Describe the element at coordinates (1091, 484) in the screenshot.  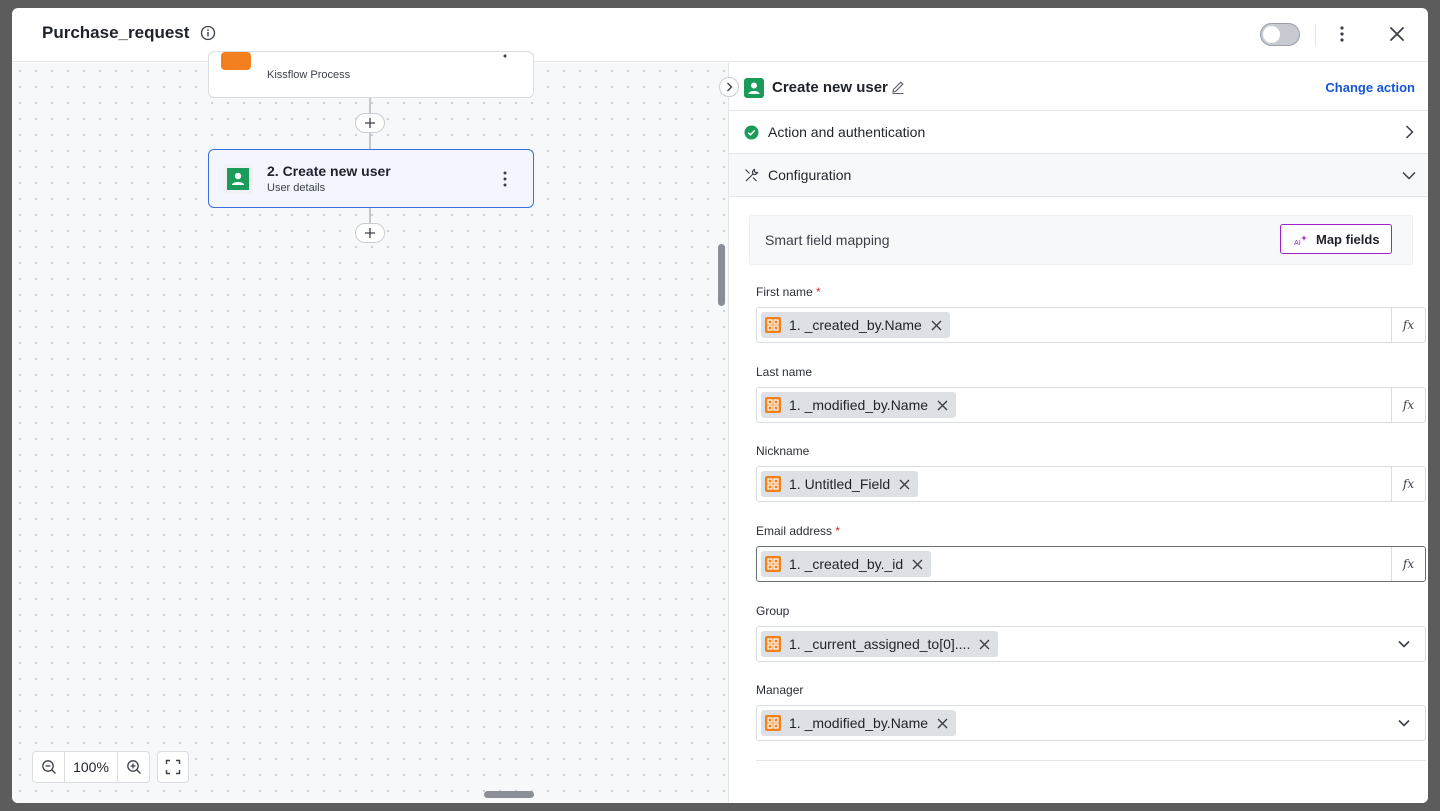
I see `nickname-field: 1. Untitled_Field fx` at that location.